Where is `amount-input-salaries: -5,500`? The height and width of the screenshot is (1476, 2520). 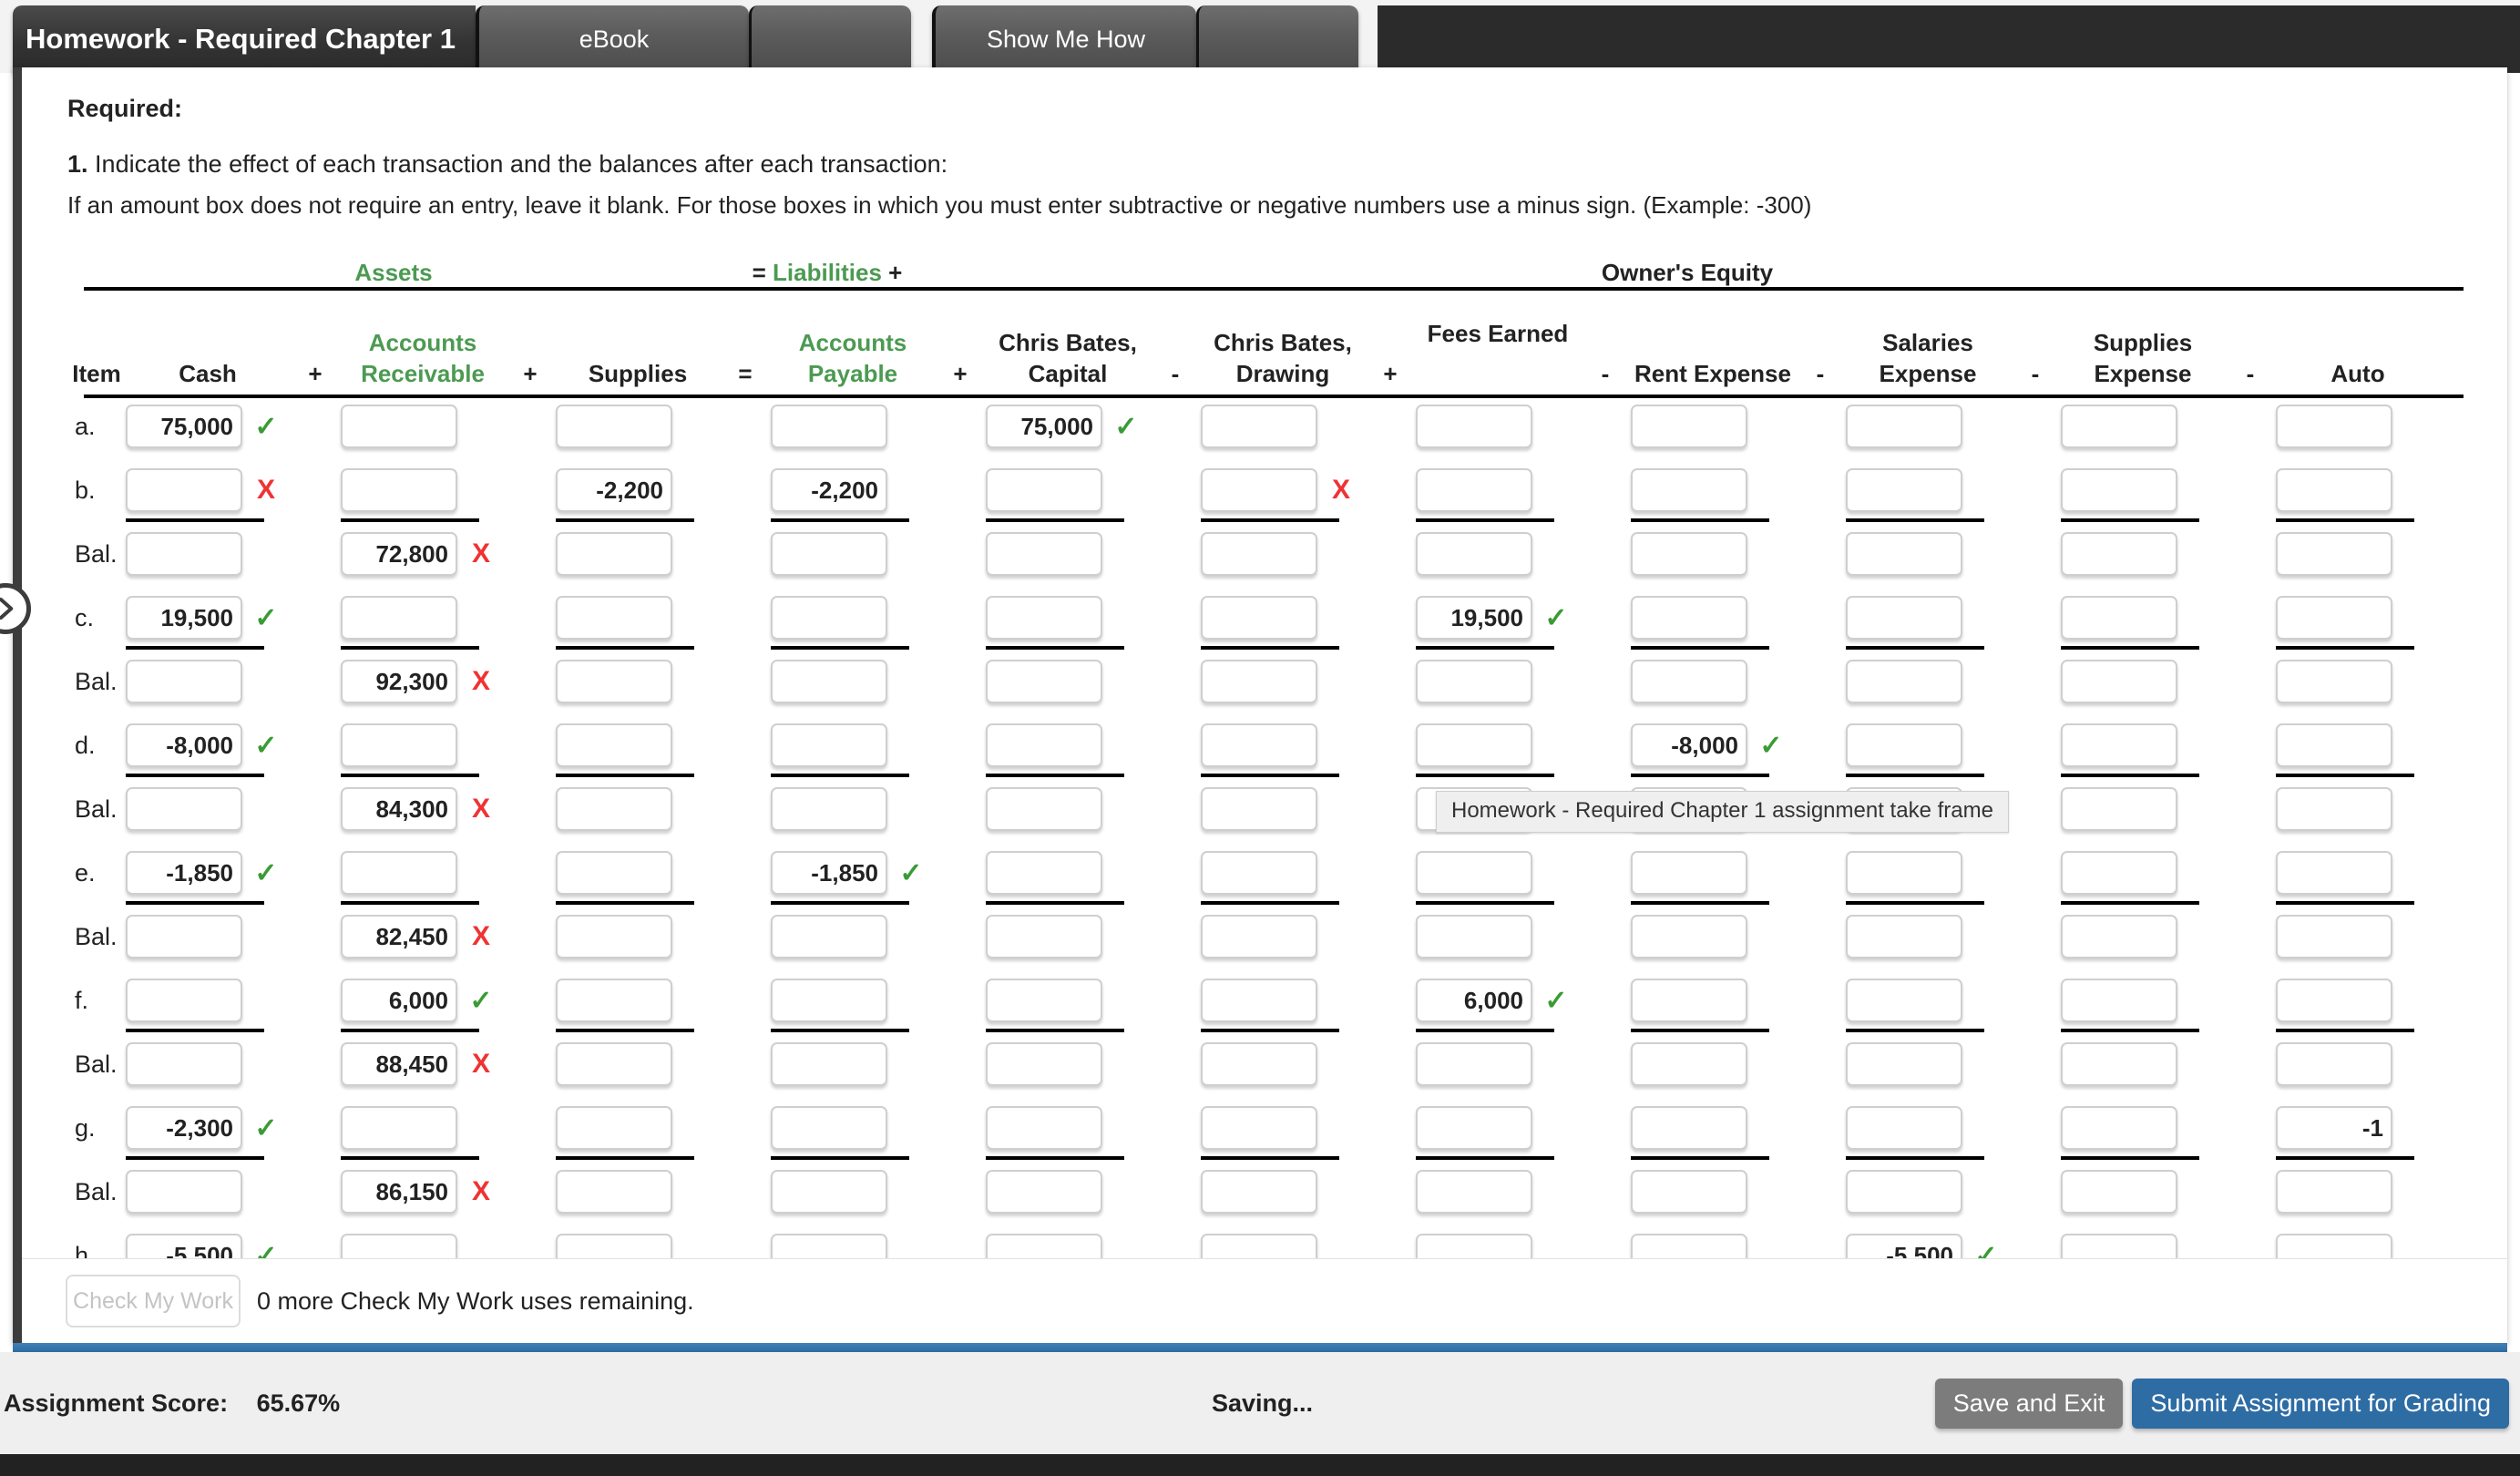
amount-input-salaries: -5,500 is located at coordinates (1904, 1246).